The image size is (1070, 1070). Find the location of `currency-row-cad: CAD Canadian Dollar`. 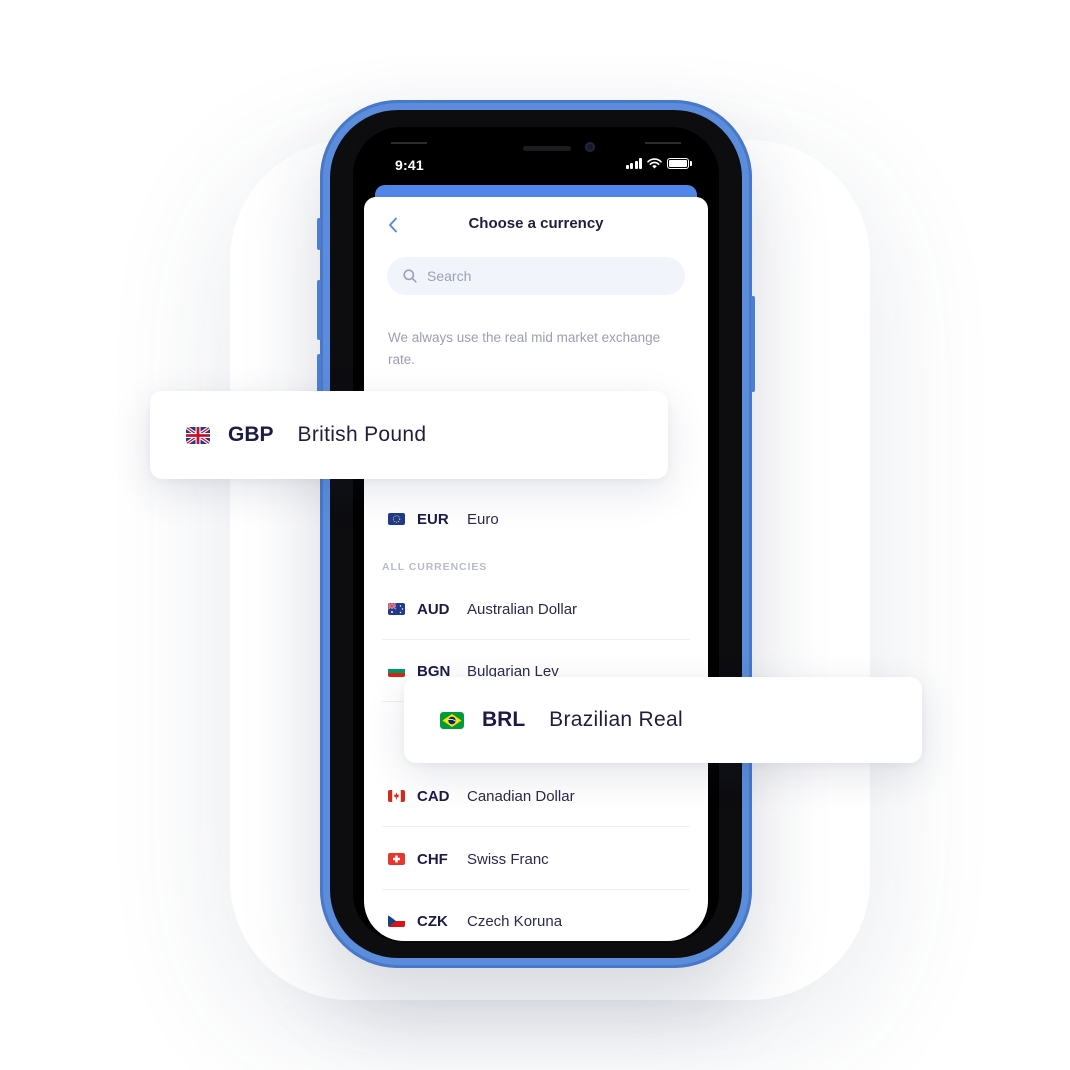

currency-row-cad: CAD Canadian Dollar is located at coordinates (536, 796).